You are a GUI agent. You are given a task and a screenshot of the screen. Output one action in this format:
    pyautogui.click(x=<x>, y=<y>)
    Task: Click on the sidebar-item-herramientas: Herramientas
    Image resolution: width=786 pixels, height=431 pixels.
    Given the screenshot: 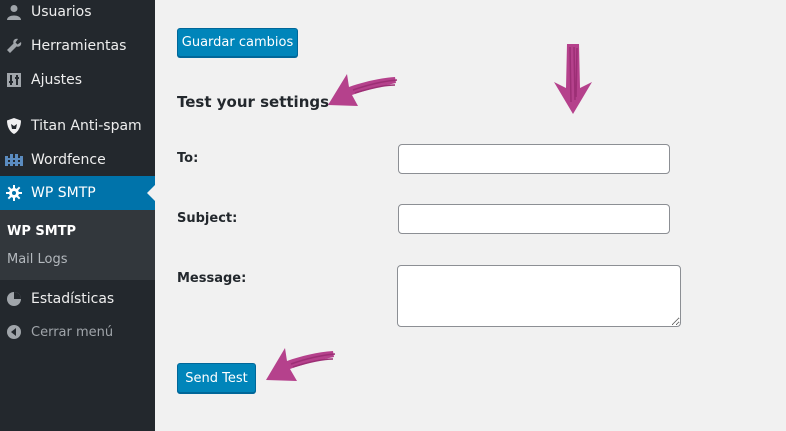 What is the action you would take?
    pyautogui.click(x=77, y=46)
    